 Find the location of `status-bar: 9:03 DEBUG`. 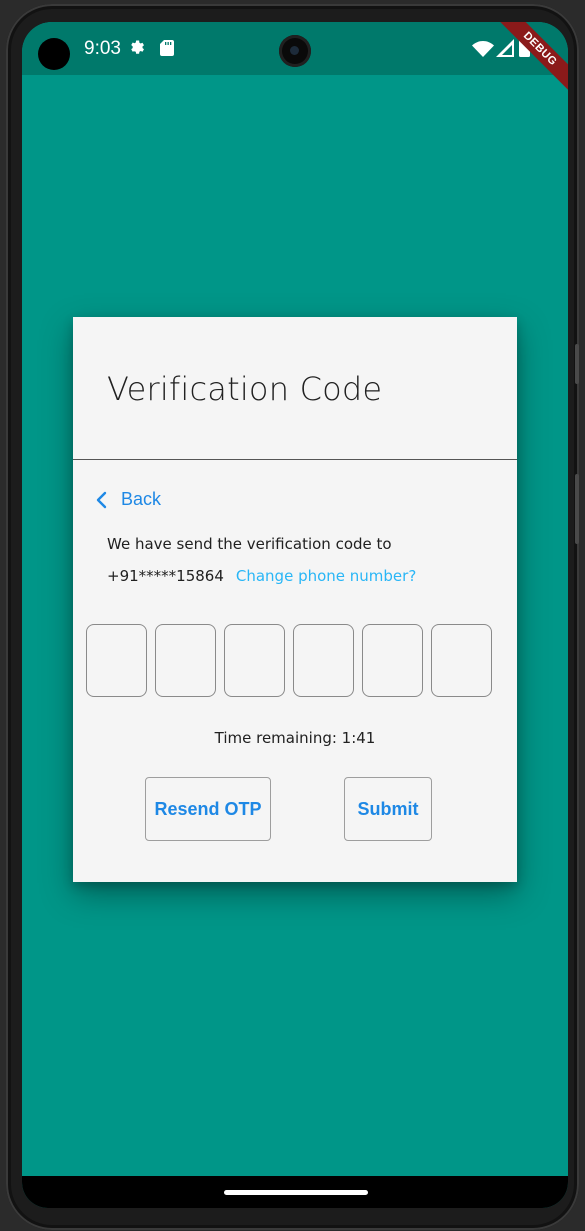

status-bar: 9:03 DEBUG is located at coordinates (295, 60).